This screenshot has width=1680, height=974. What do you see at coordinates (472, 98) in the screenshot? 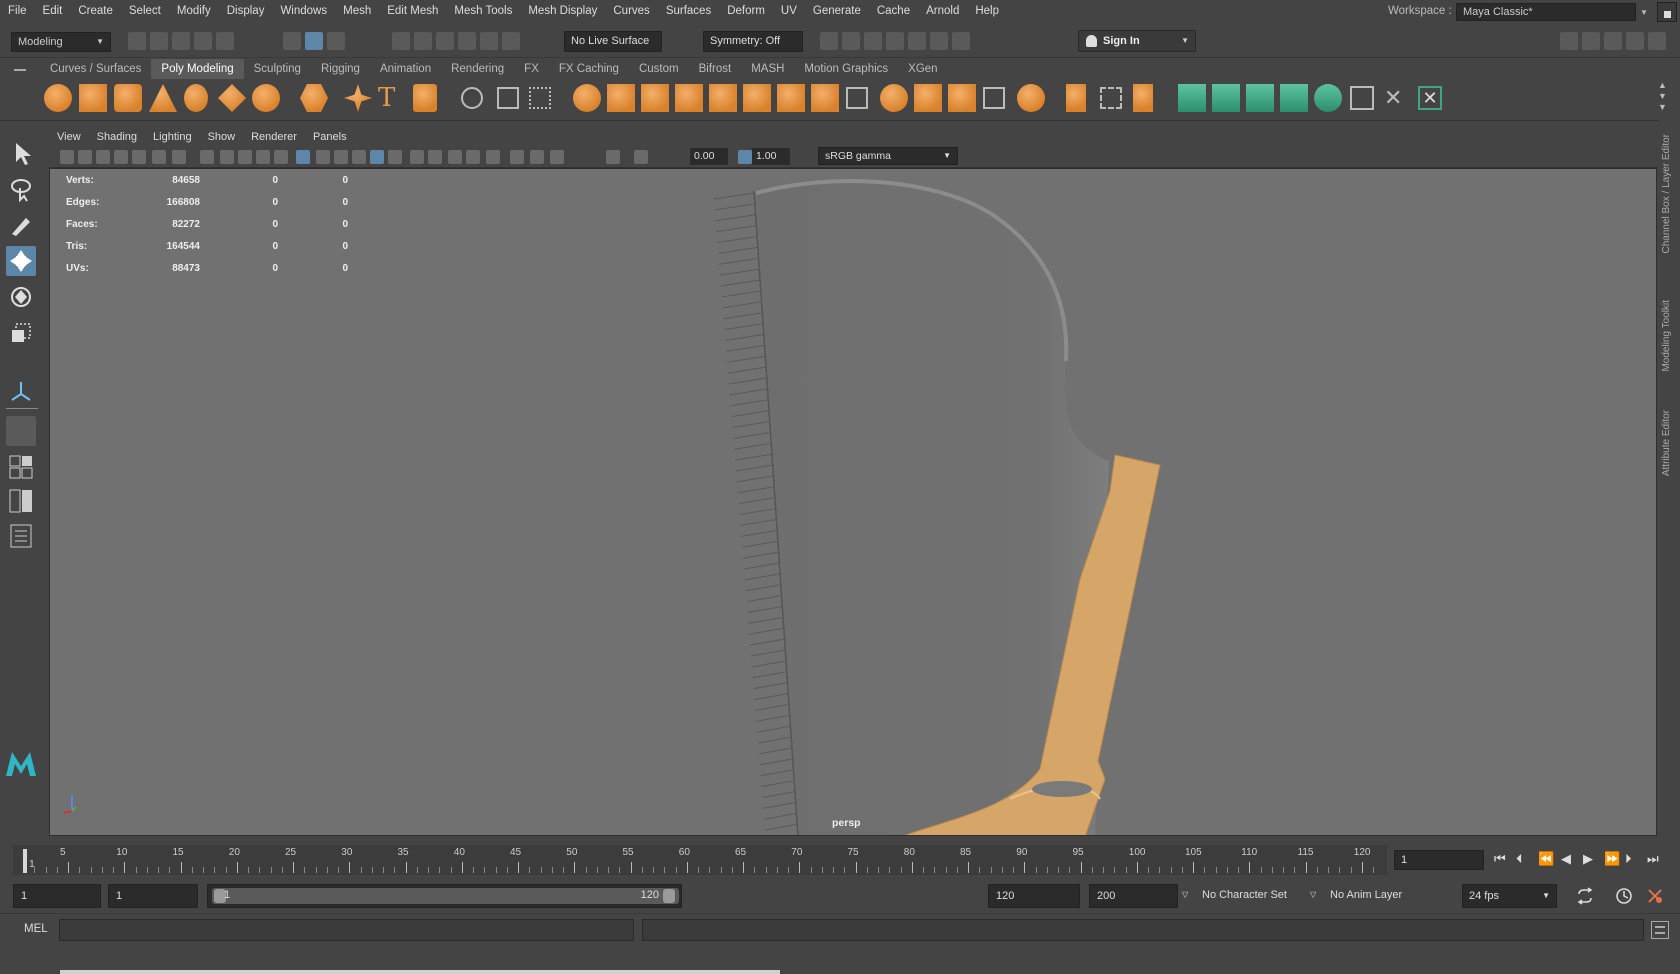
I see `combine-icon` at bounding box center [472, 98].